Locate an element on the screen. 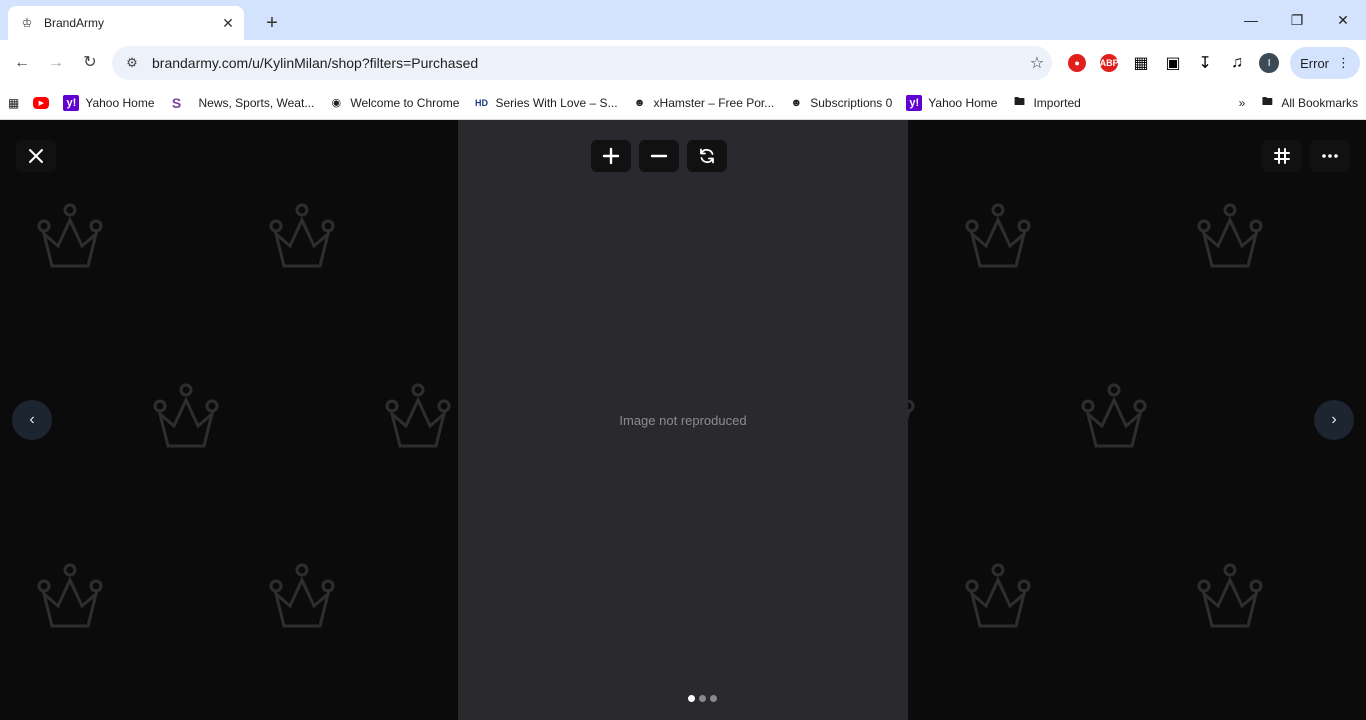 The image size is (1366, 720). previous-media-button: ‹ is located at coordinates (32, 420).